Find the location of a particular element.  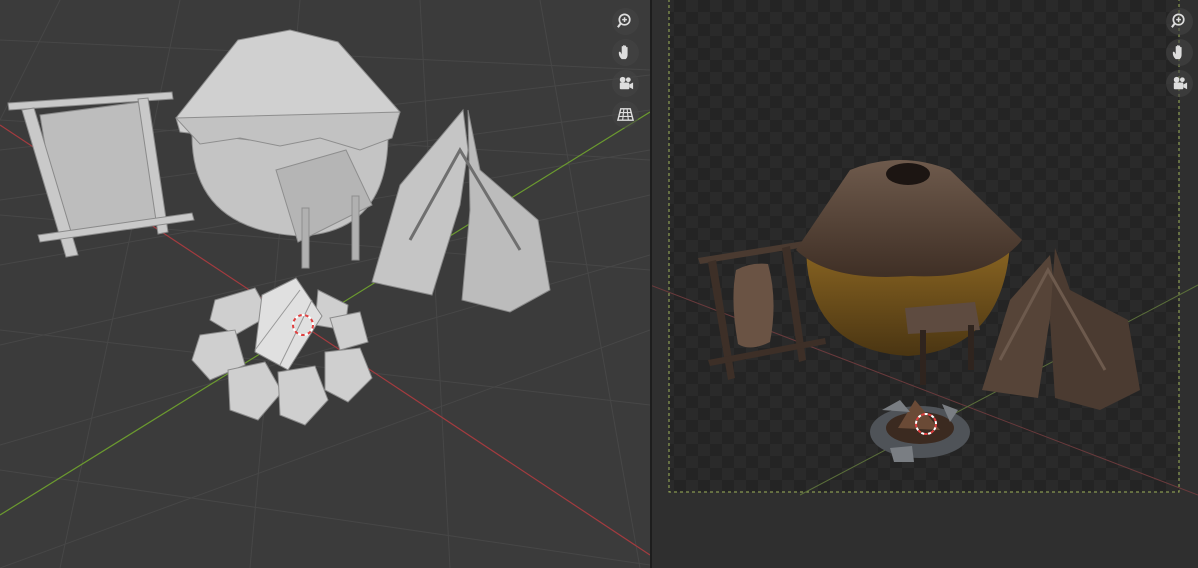

ortho-grid-icon is located at coordinates (625, 114).